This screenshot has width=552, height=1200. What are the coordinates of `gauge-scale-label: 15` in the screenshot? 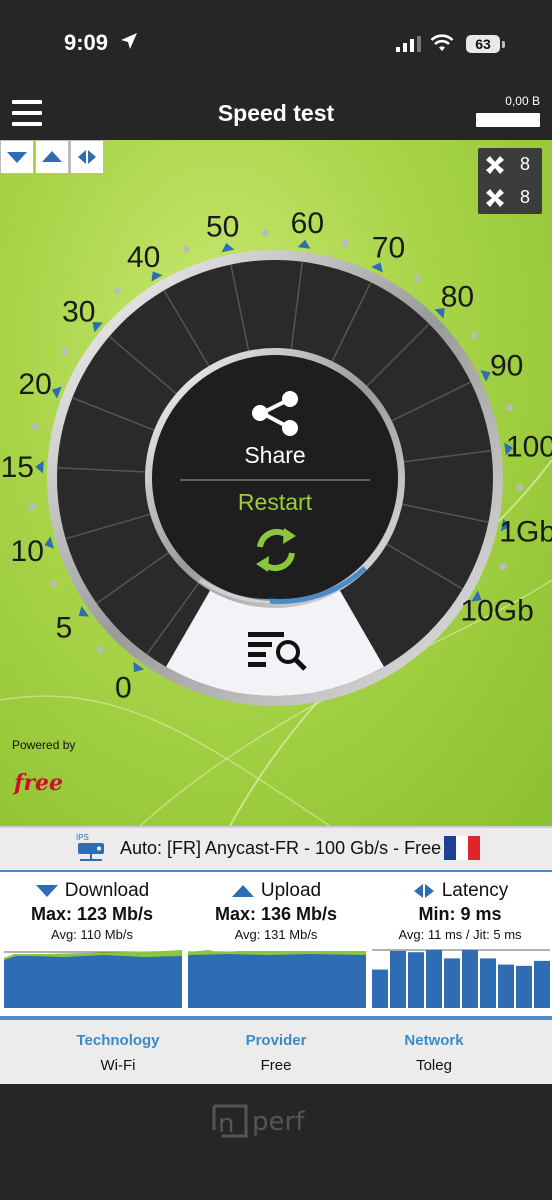 It's located at (17, 467).